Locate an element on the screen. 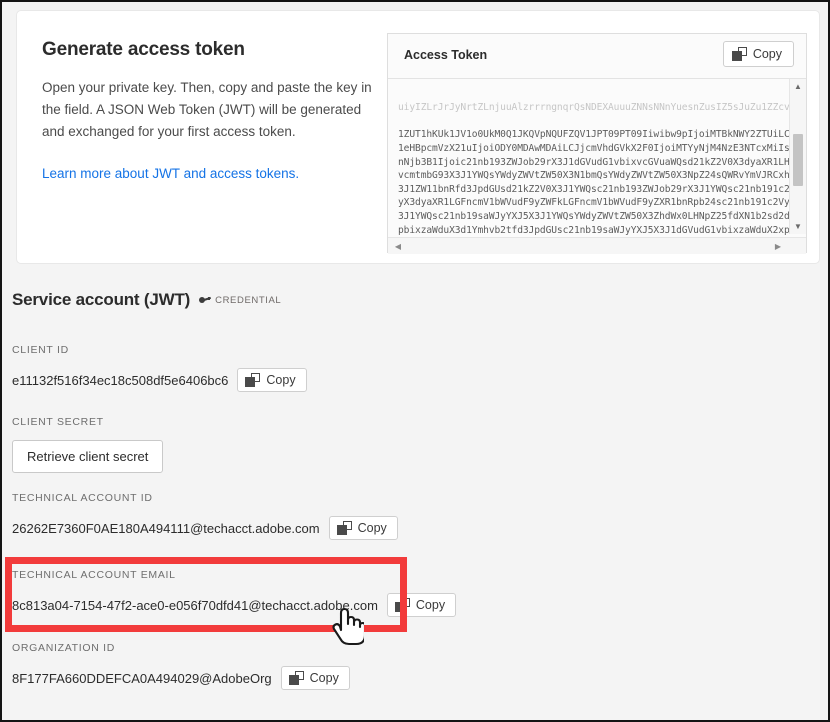 The height and width of the screenshot is (722, 830). copy-access-token-label: Copy is located at coordinates (767, 54).